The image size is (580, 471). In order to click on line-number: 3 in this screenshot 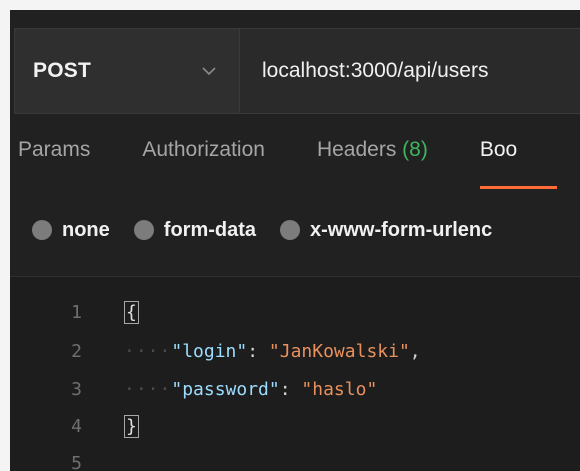, I will do `click(76, 389)`.